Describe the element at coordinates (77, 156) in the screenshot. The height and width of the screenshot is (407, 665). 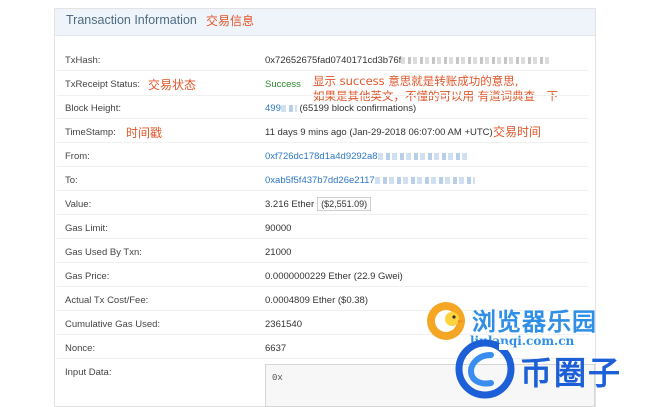
I see `from-label: From:` at that location.